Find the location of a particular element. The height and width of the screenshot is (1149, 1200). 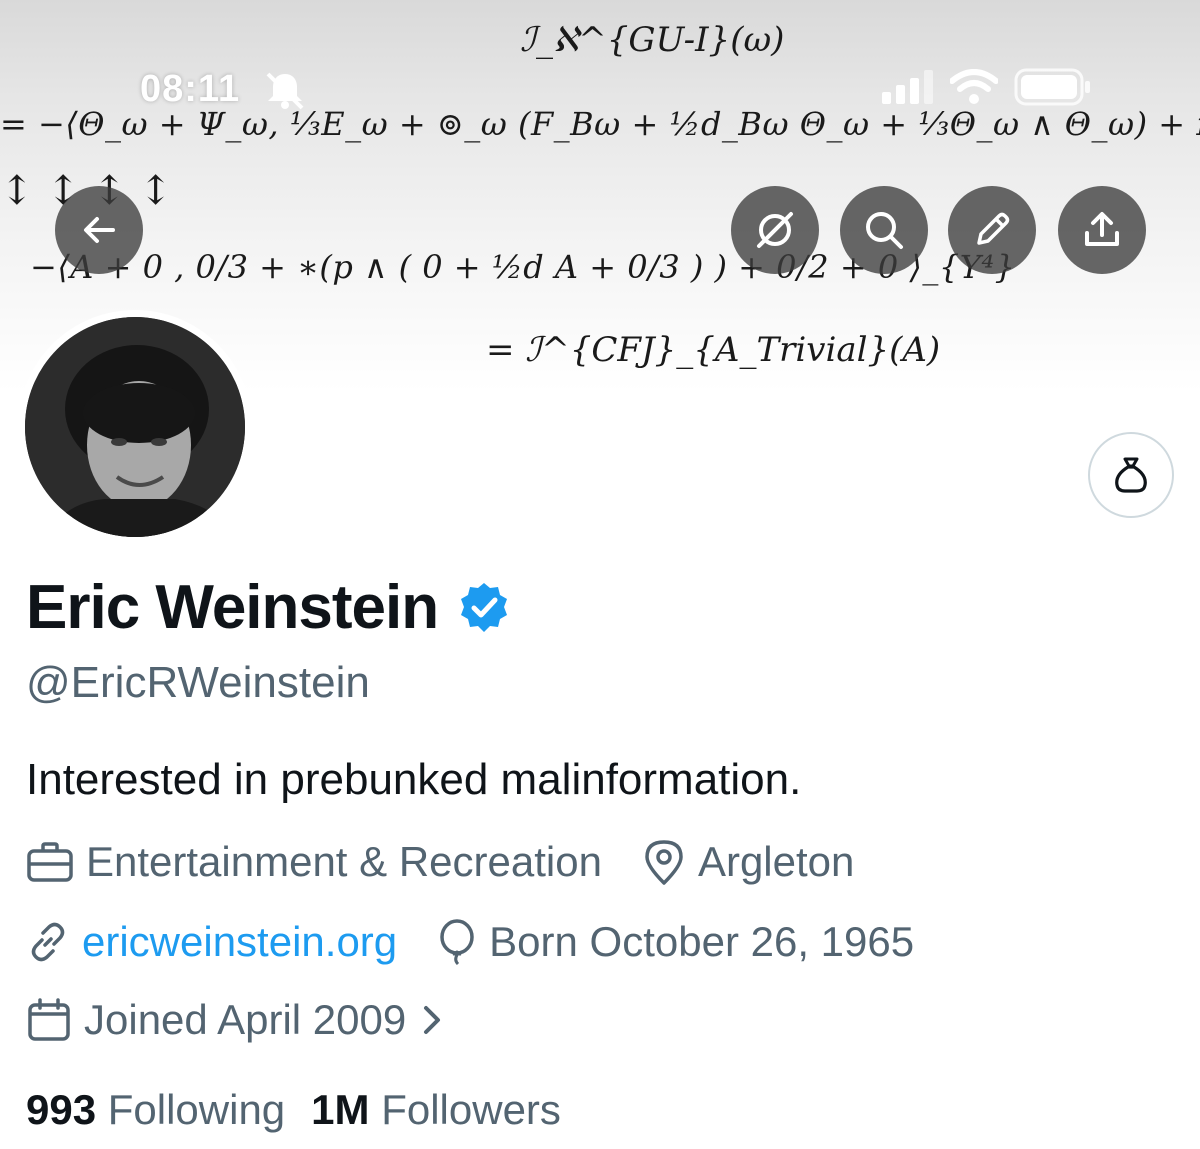

location-item: Argleton is located at coordinates (748, 862).